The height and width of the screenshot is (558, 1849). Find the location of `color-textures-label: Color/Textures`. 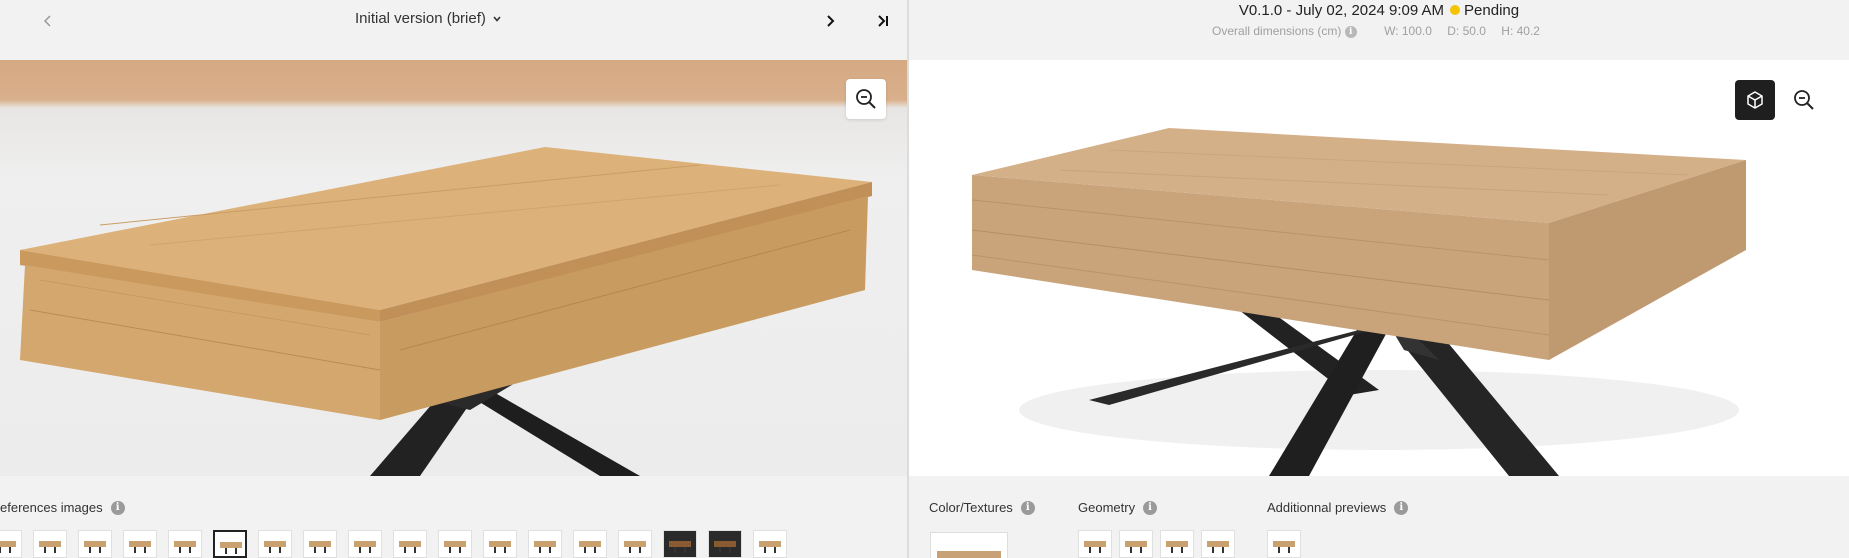

color-textures-label: Color/Textures is located at coordinates (971, 507).